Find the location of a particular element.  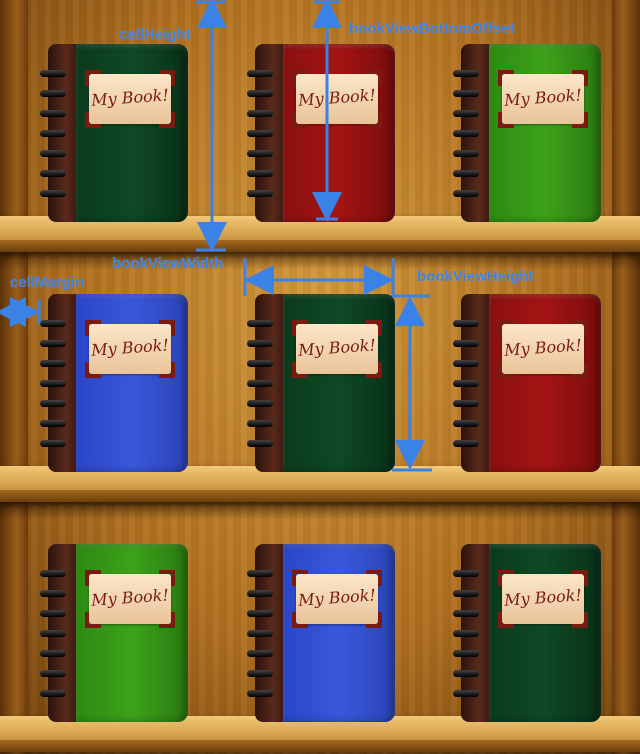

book-view-height-label: bookViewHeight is located at coordinates (475, 276).